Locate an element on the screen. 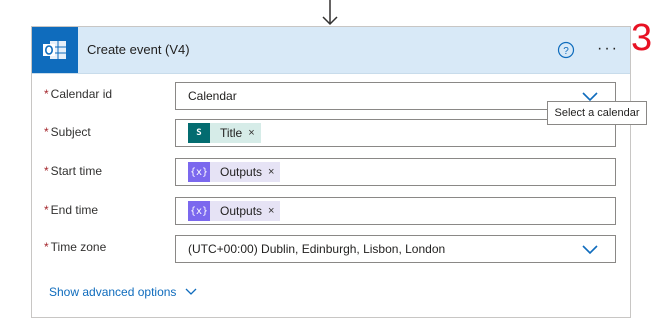 The image size is (655, 330). subject-label-text: Subject is located at coordinates (70, 132).